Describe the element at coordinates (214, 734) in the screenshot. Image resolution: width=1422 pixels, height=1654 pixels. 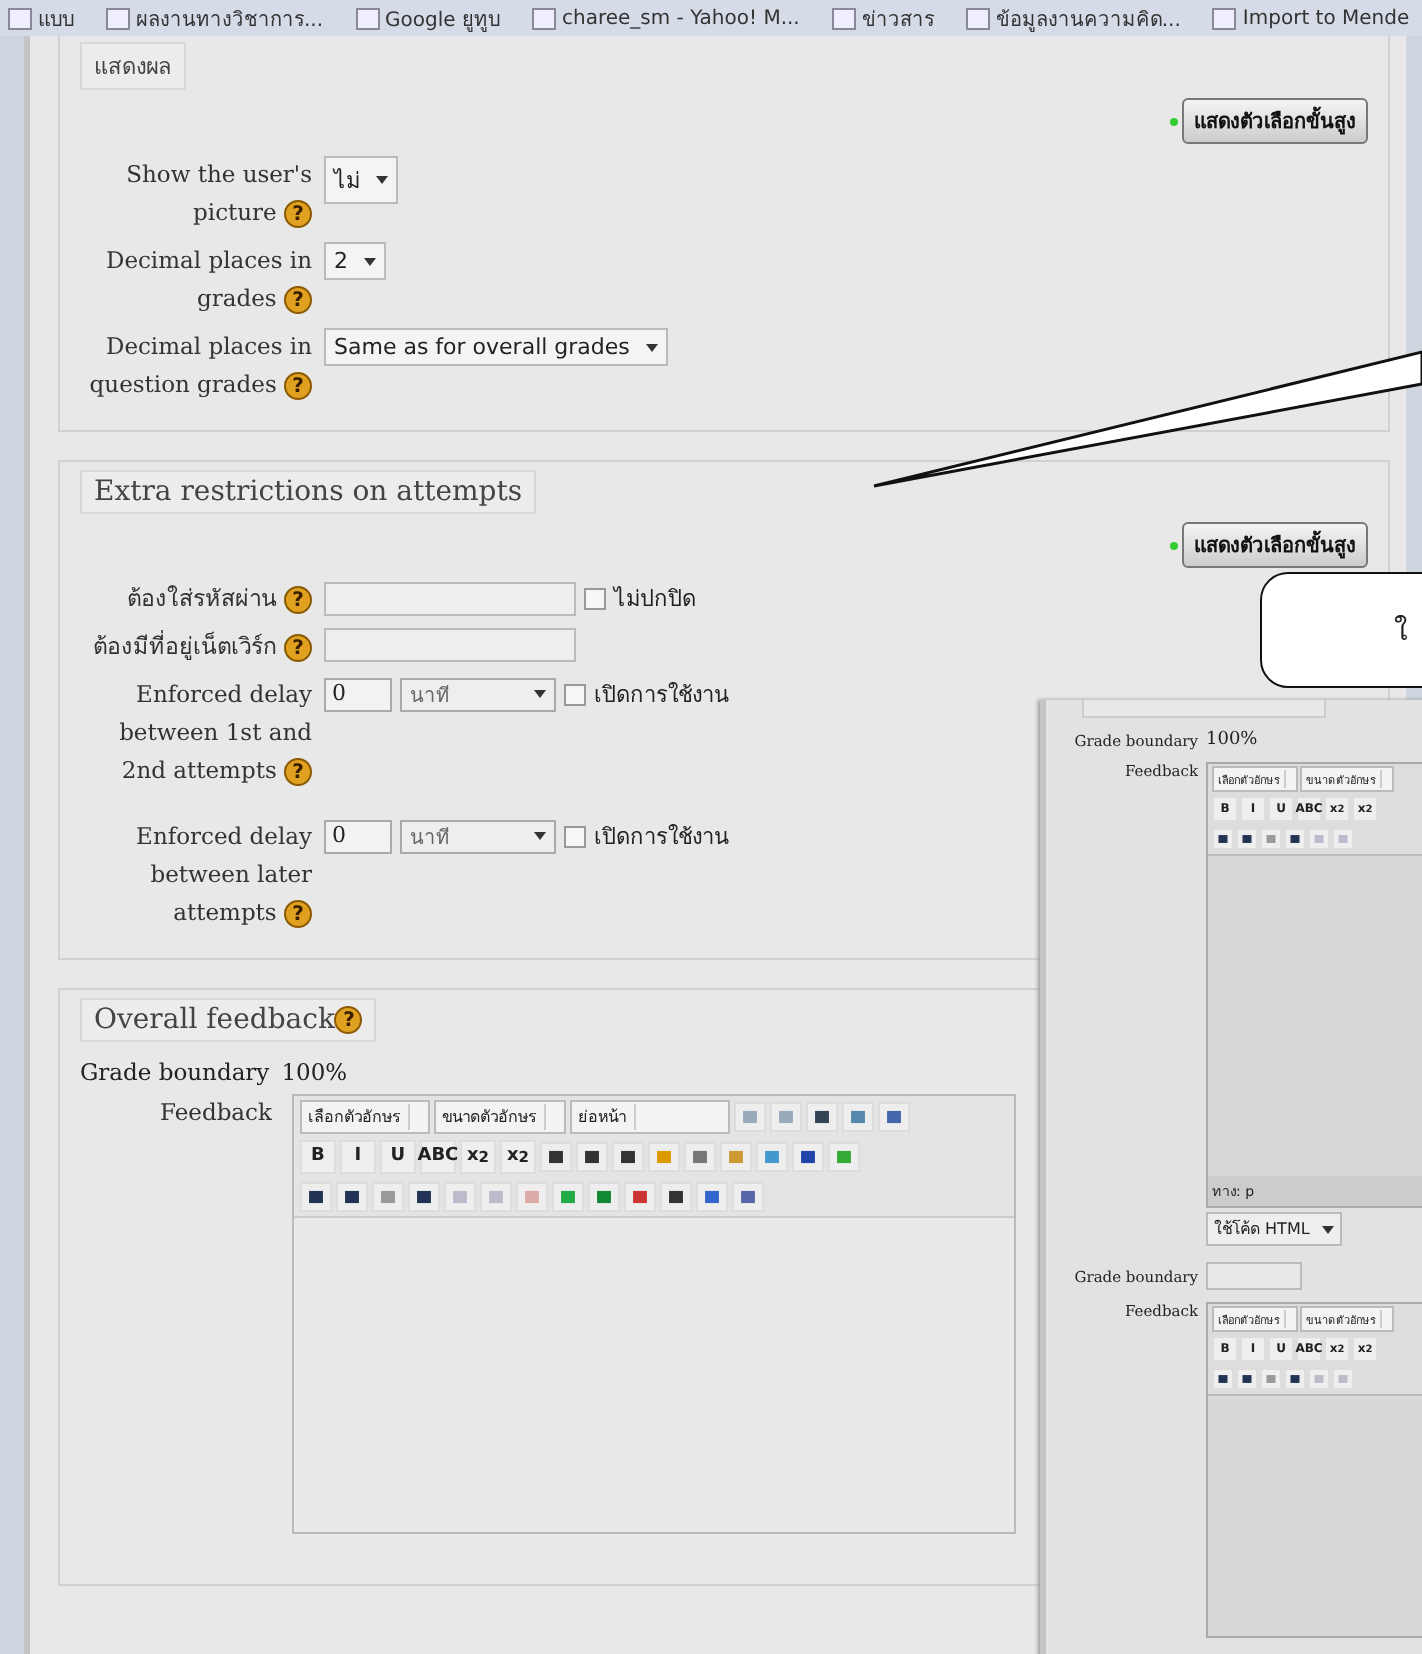
I see `field-label: Enforced delay between 1st and 2nd attempts ?` at that location.